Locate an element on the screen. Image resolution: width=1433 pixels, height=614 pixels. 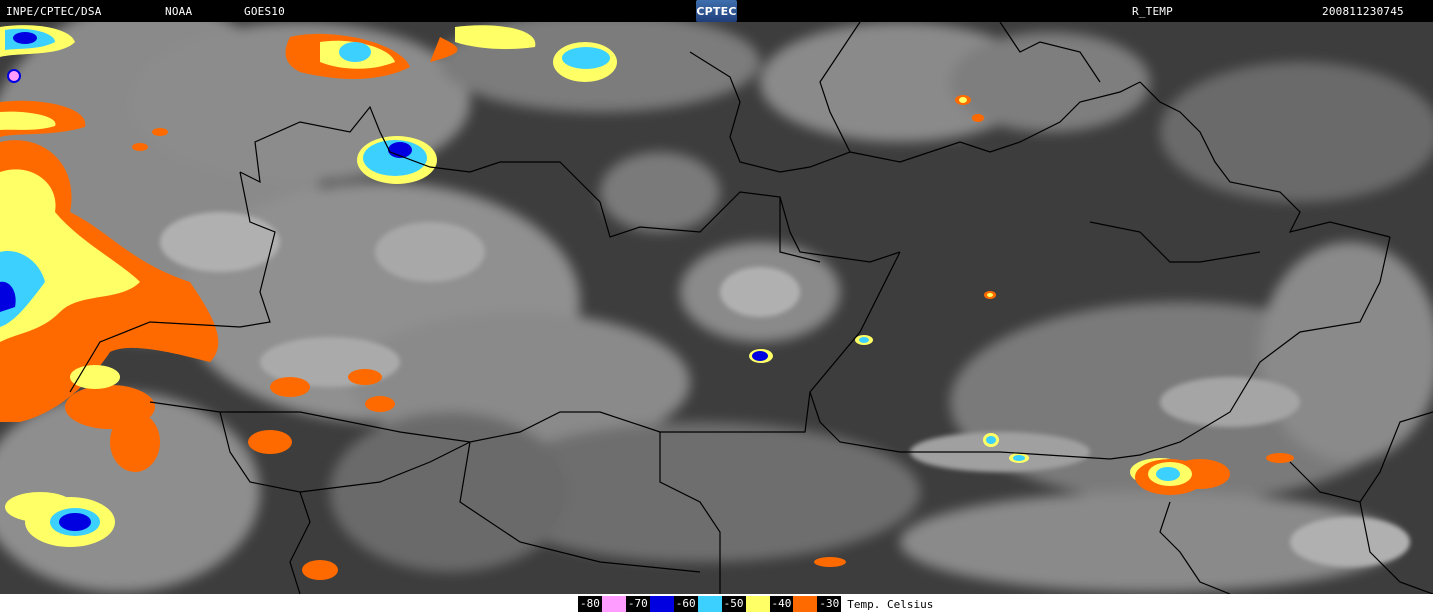
institution-label: INPE/CPTEC/DSA is located at coordinates (54, 11).